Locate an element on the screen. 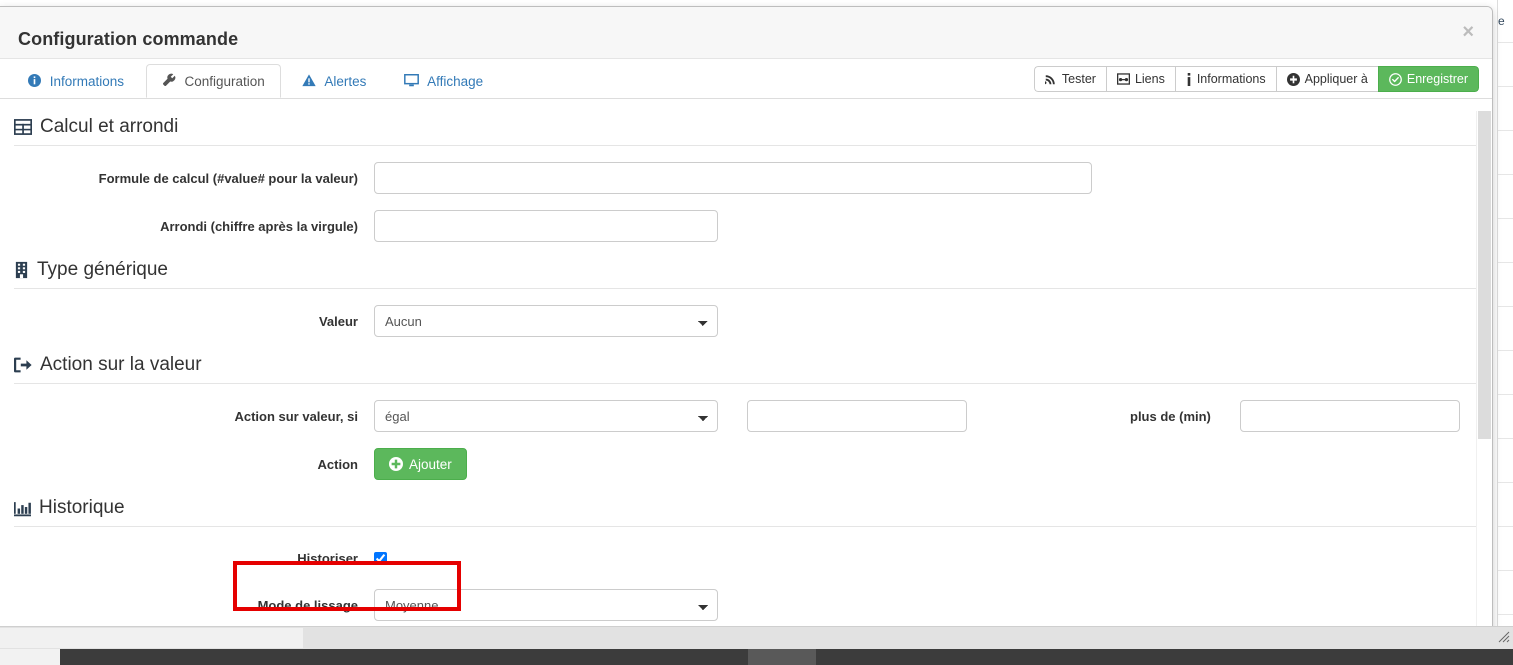 This screenshot has width=1513, height=665. bar-chart-icon is located at coordinates (22, 508).